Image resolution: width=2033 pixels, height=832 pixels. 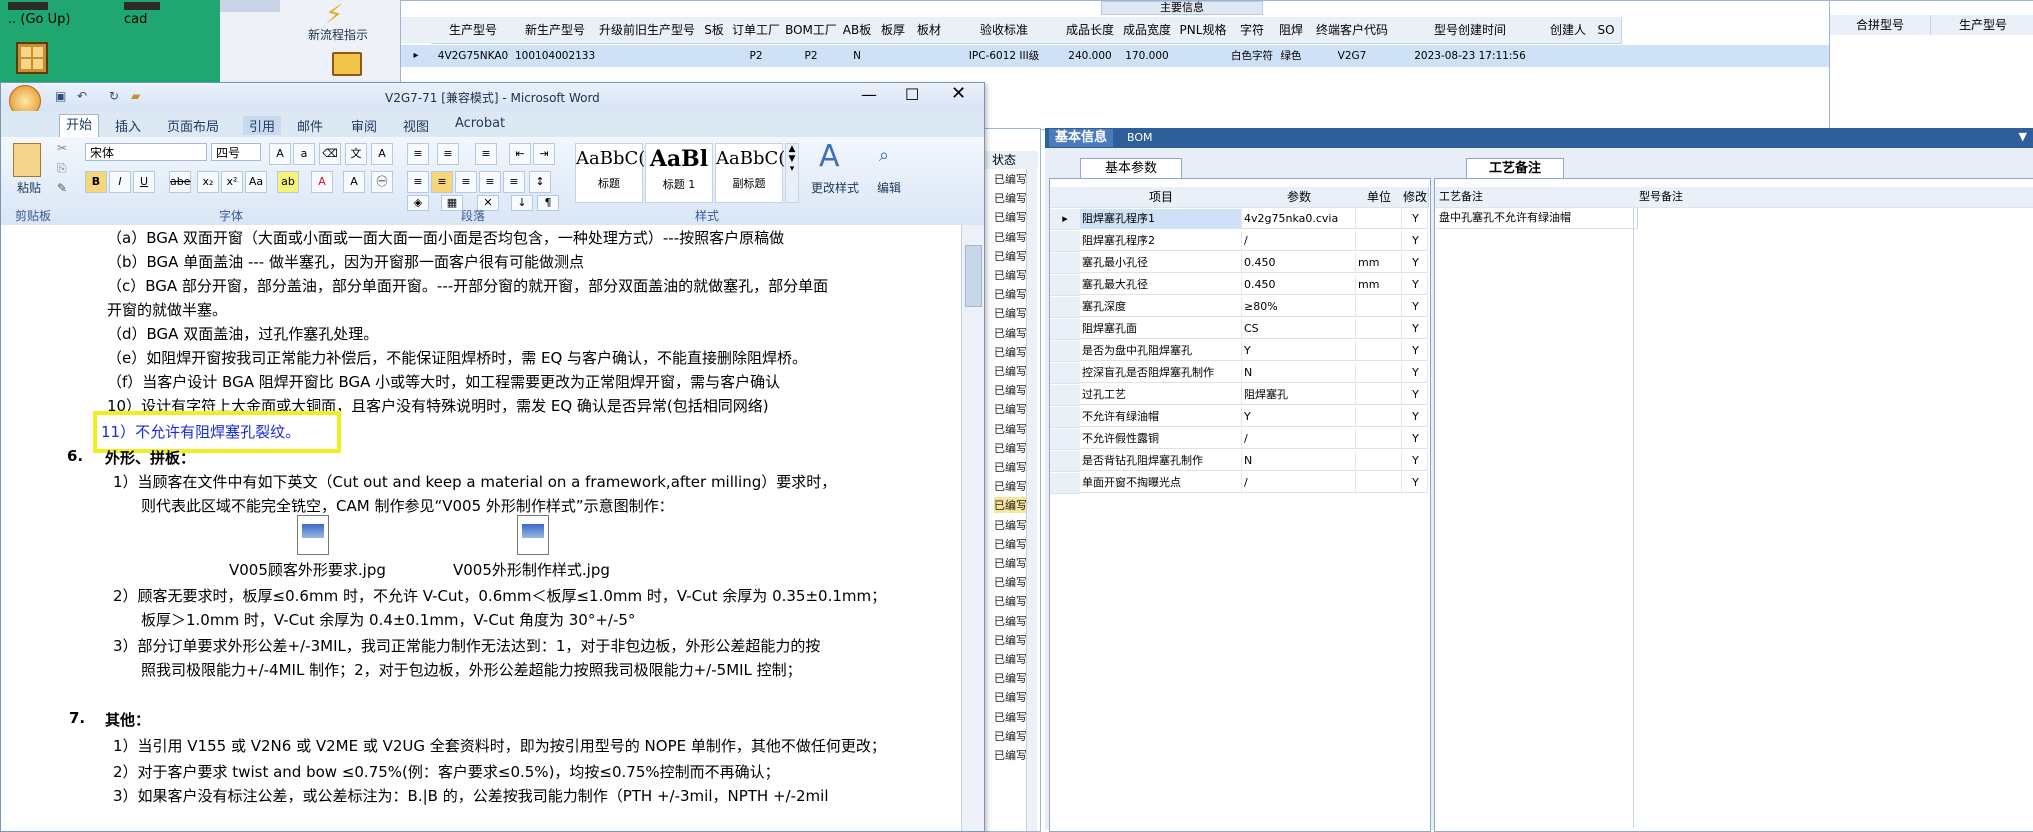 I want to click on table-cell: 170.000, so click(x=1147, y=56).